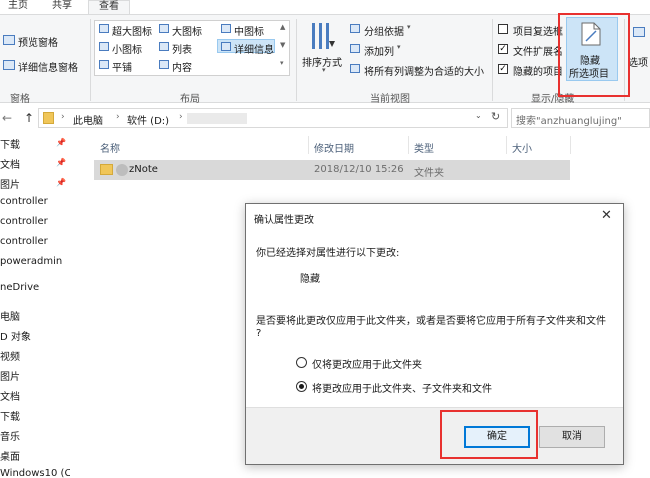  What do you see at coordinates (478, 115) in the screenshot?
I see `address-dropdown-icon: ⌄` at bounding box center [478, 115].